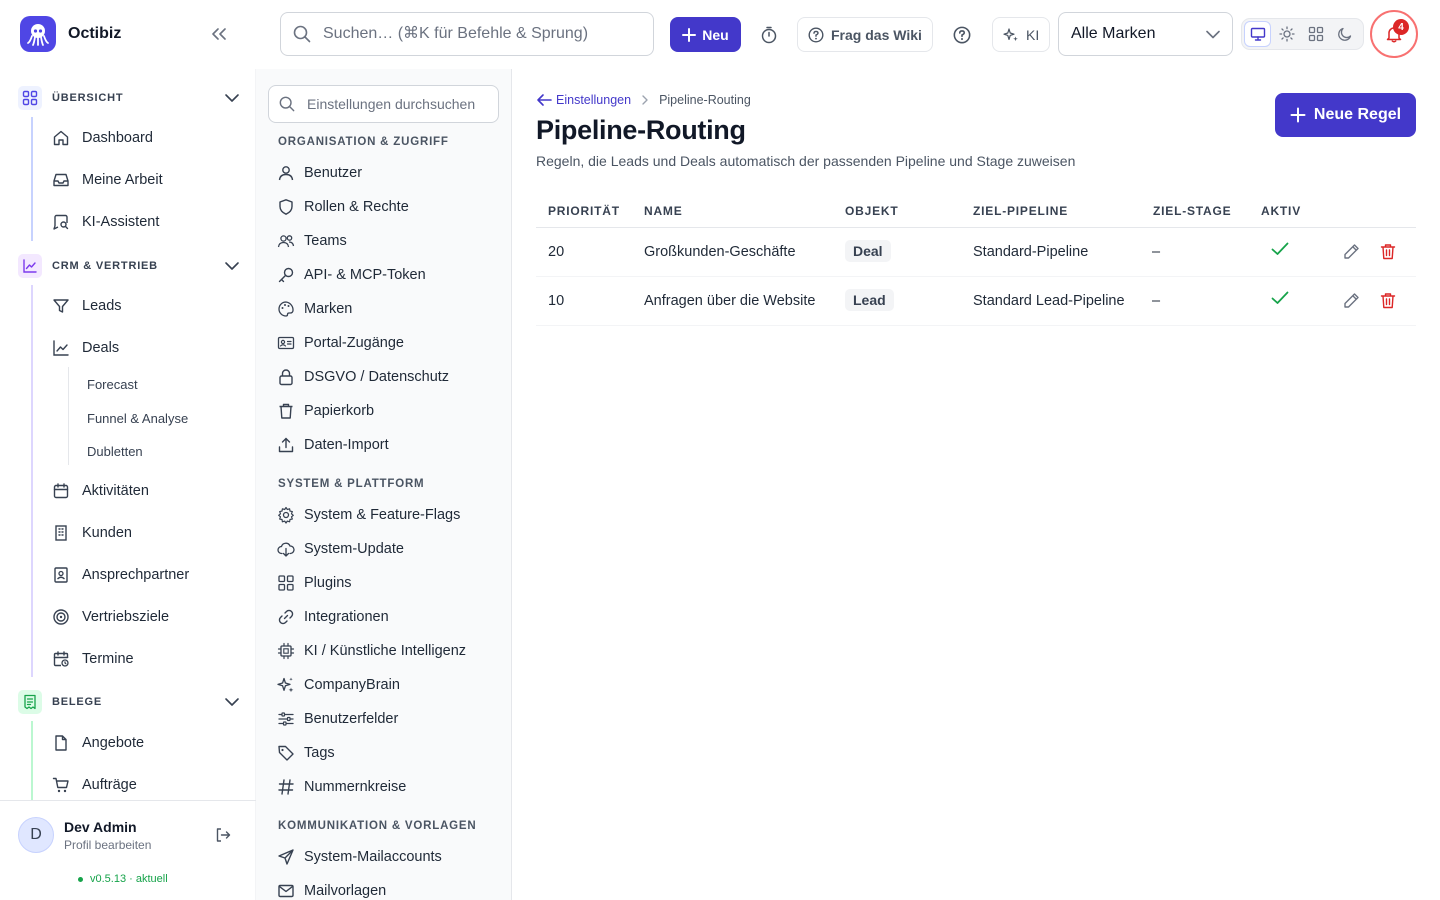 The height and width of the screenshot is (900, 1440). Describe the element at coordinates (1192, 211) in the screenshot. I see `column-header-stage: ZIEL-STAGE` at that location.